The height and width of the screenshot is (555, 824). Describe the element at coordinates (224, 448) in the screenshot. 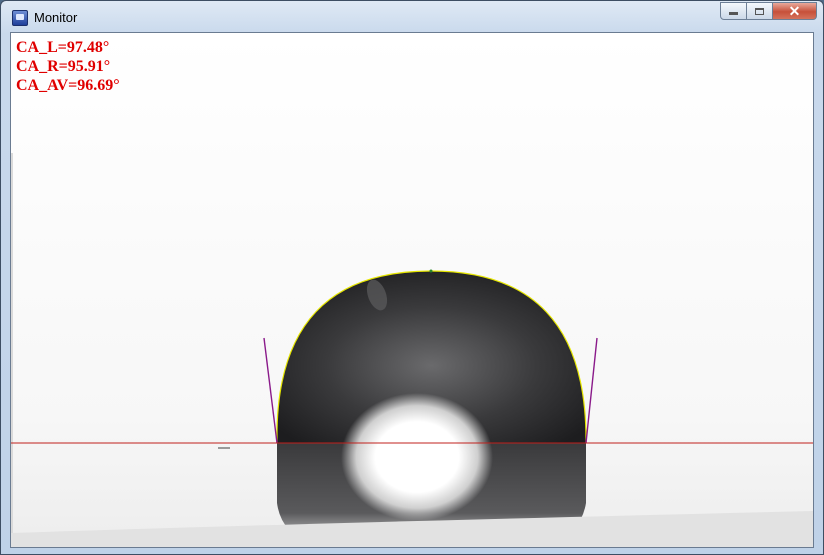

I see `scale-marker` at that location.